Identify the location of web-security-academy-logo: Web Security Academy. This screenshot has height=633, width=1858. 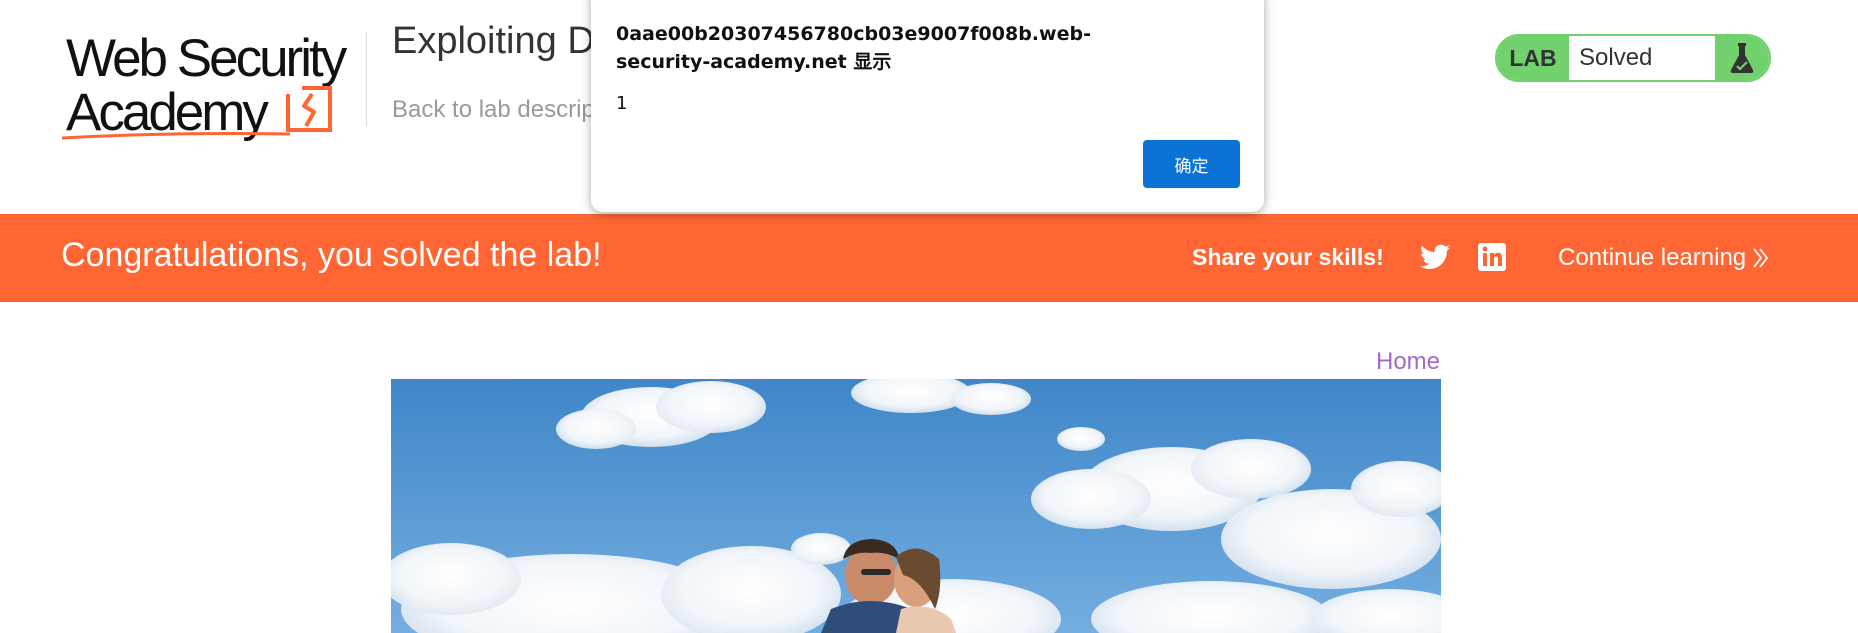
(212, 85).